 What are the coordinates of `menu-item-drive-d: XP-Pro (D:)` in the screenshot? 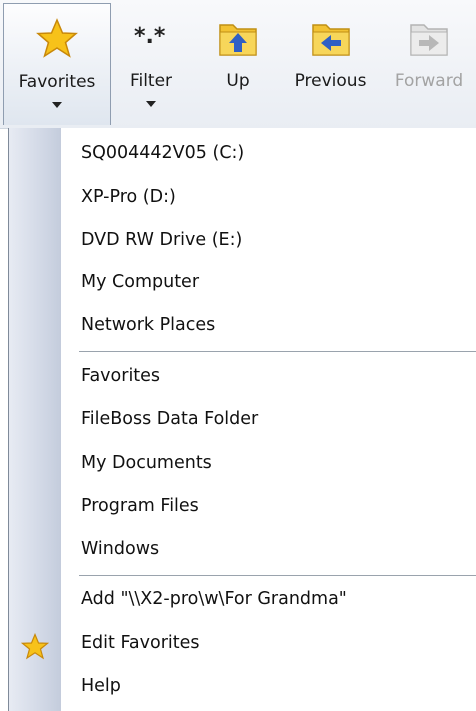 It's located at (242, 200).